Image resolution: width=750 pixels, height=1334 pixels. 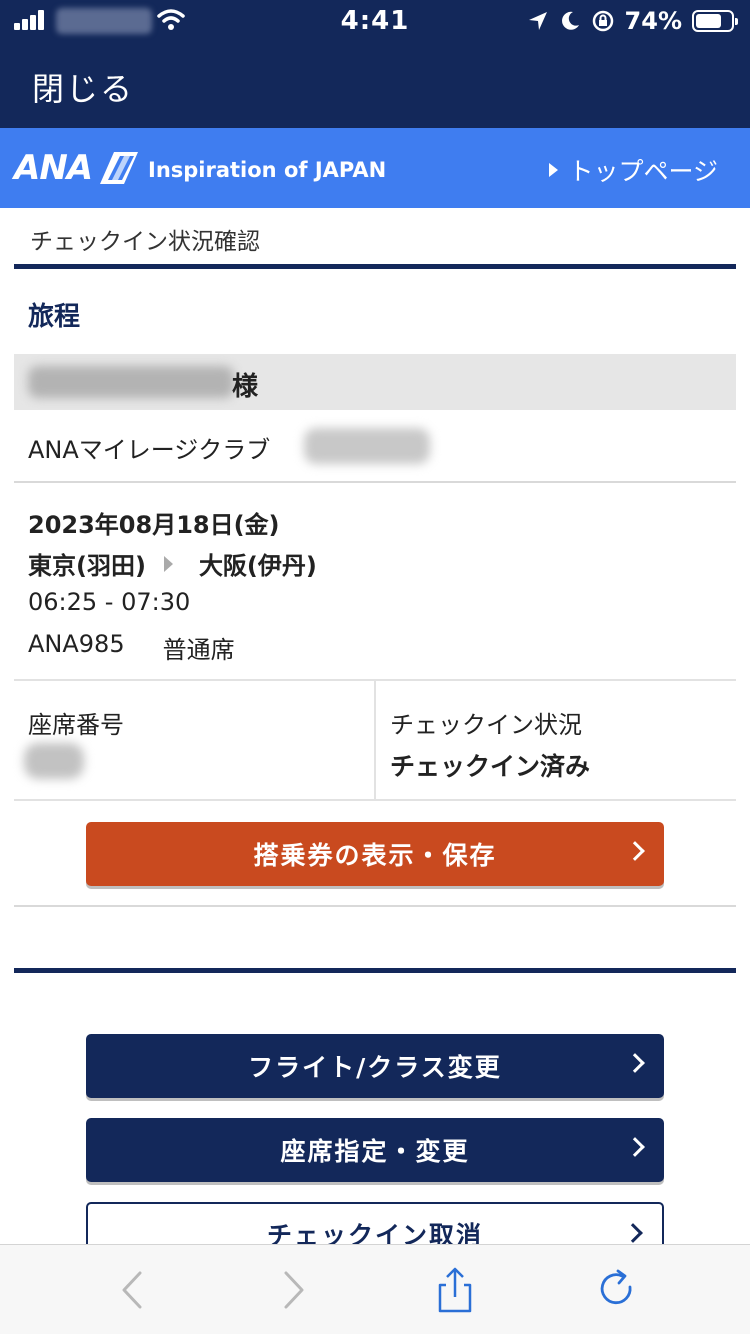 I want to click on mileage-number-redacted, so click(x=367, y=446).